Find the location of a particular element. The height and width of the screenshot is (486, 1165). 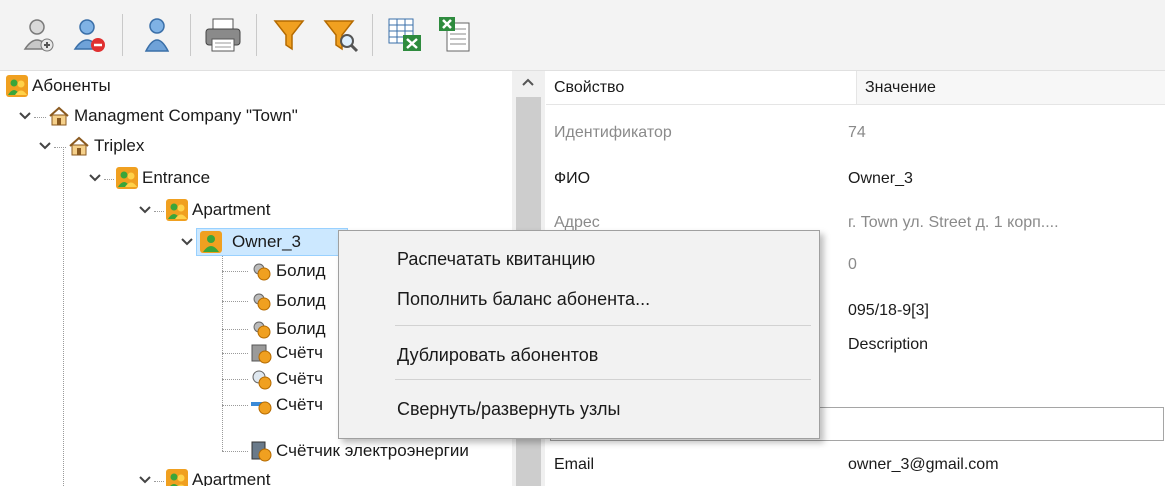

scroll-up-icon is located at coordinates (528, 82).